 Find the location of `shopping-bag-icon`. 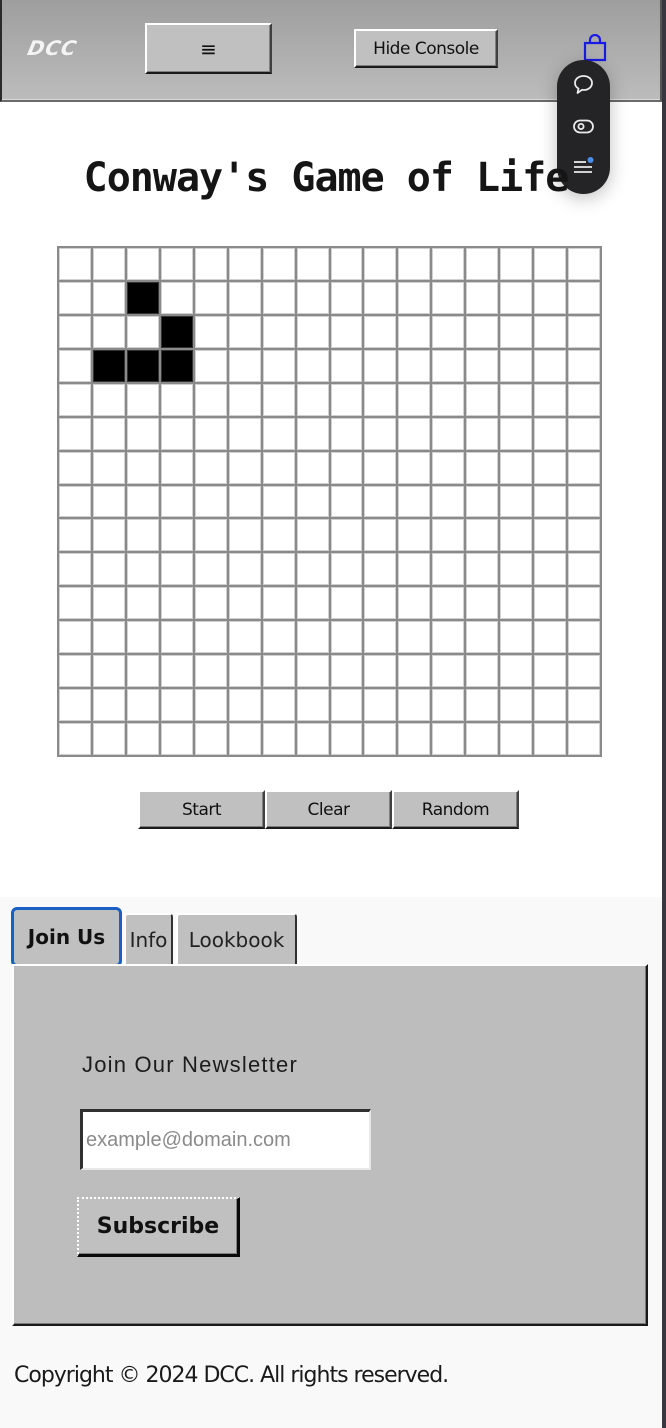

shopping-bag-icon is located at coordinates (595, 48).